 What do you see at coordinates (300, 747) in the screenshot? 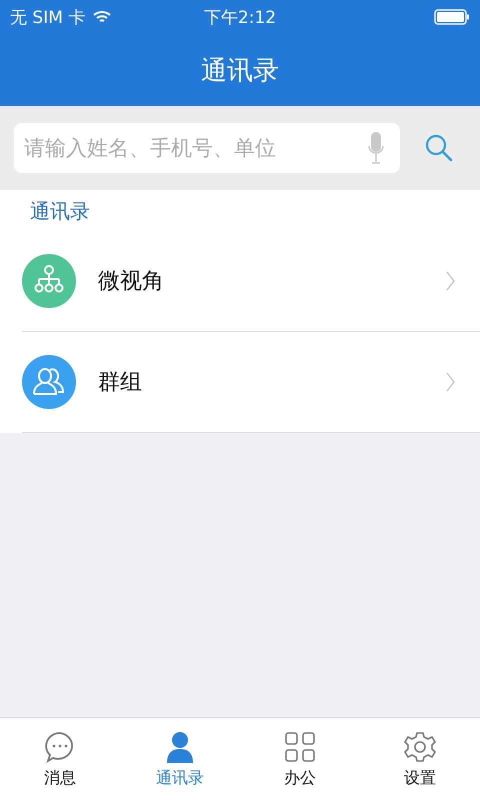
I see `grid-icon` at bounding box center [300, 747].